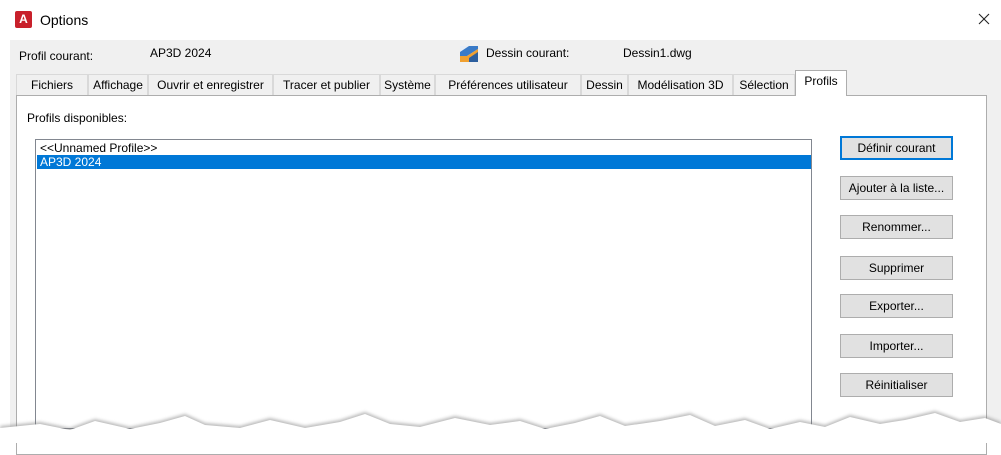 This screenshot has width=1001, height=455. Describe the element at coordinates (604, 84) in the screenshot. I see `tab-dessin: Dessin` at that location.